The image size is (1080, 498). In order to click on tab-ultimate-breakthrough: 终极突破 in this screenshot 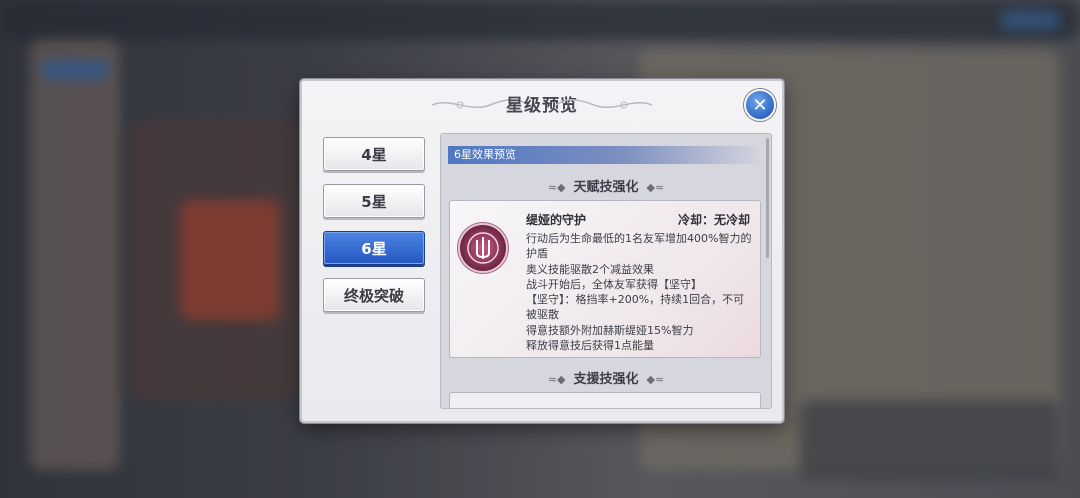, I will do `click(374, 295)`.